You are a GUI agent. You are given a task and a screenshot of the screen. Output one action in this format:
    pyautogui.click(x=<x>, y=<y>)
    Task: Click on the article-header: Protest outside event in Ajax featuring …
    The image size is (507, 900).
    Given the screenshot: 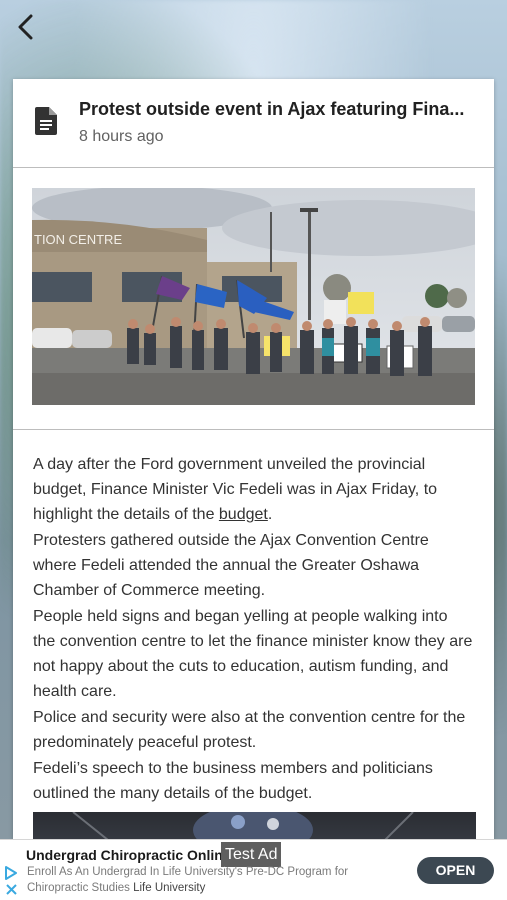 What is the action you would take?
    pyautogui.click(x=253, y=123)
    